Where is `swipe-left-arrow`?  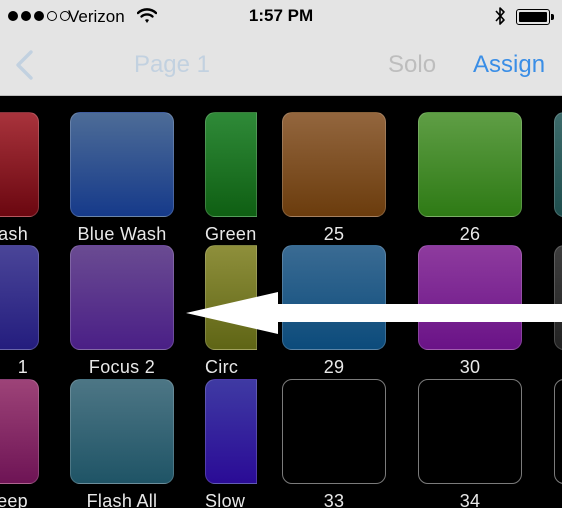 swipe-left-arrow is located at coordinates (374, 313).